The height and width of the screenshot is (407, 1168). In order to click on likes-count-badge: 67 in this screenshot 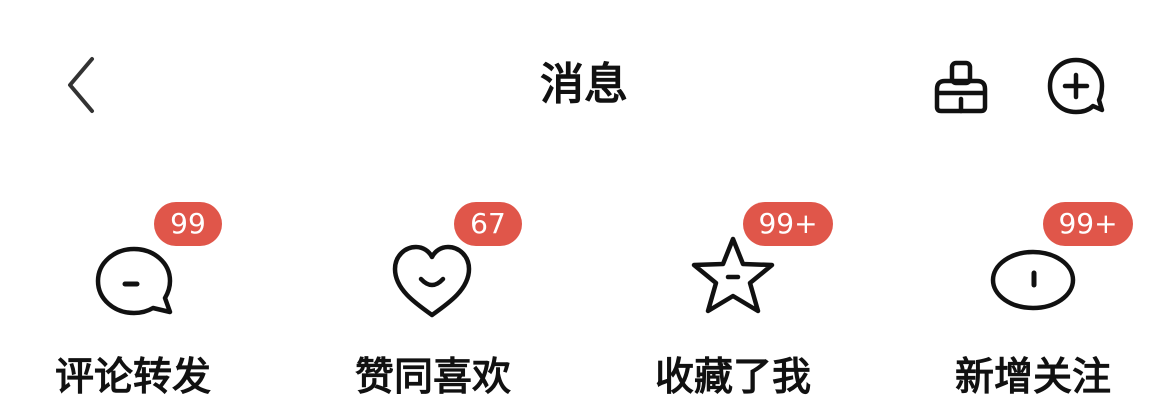, I will do `click(488, 224)`.